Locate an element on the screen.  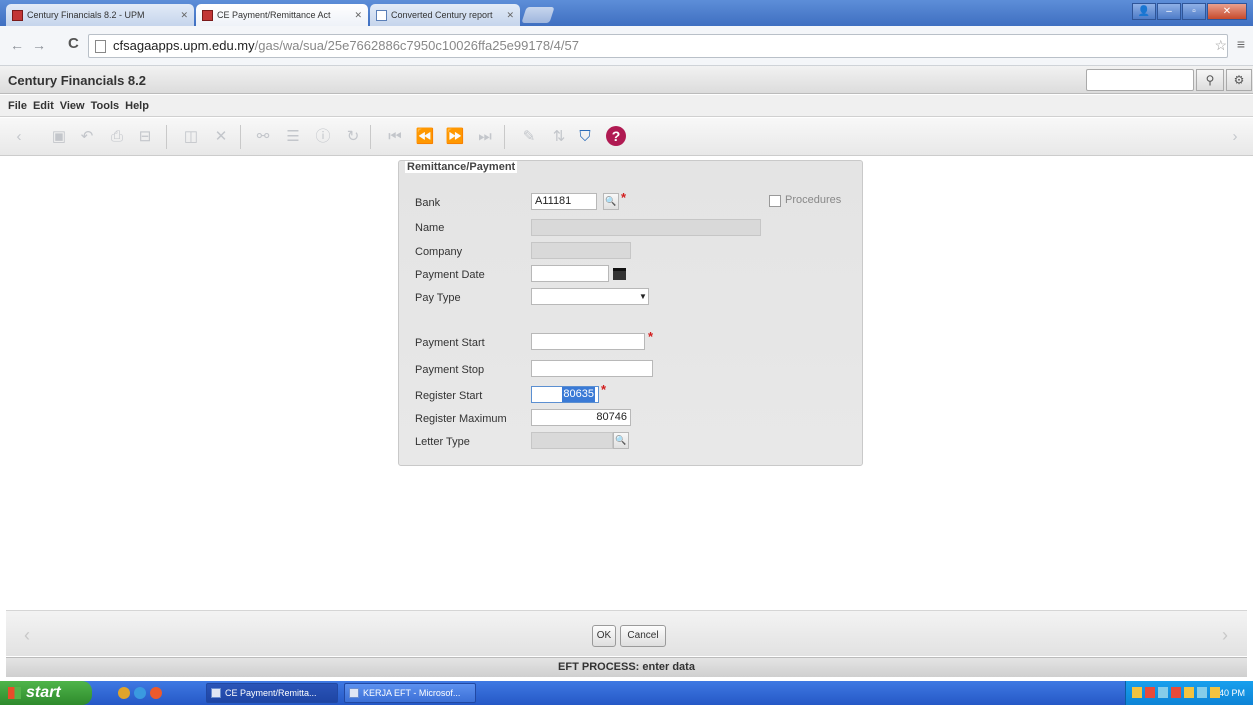
print-icon: ⎙ is located at coordinates (117, 137).